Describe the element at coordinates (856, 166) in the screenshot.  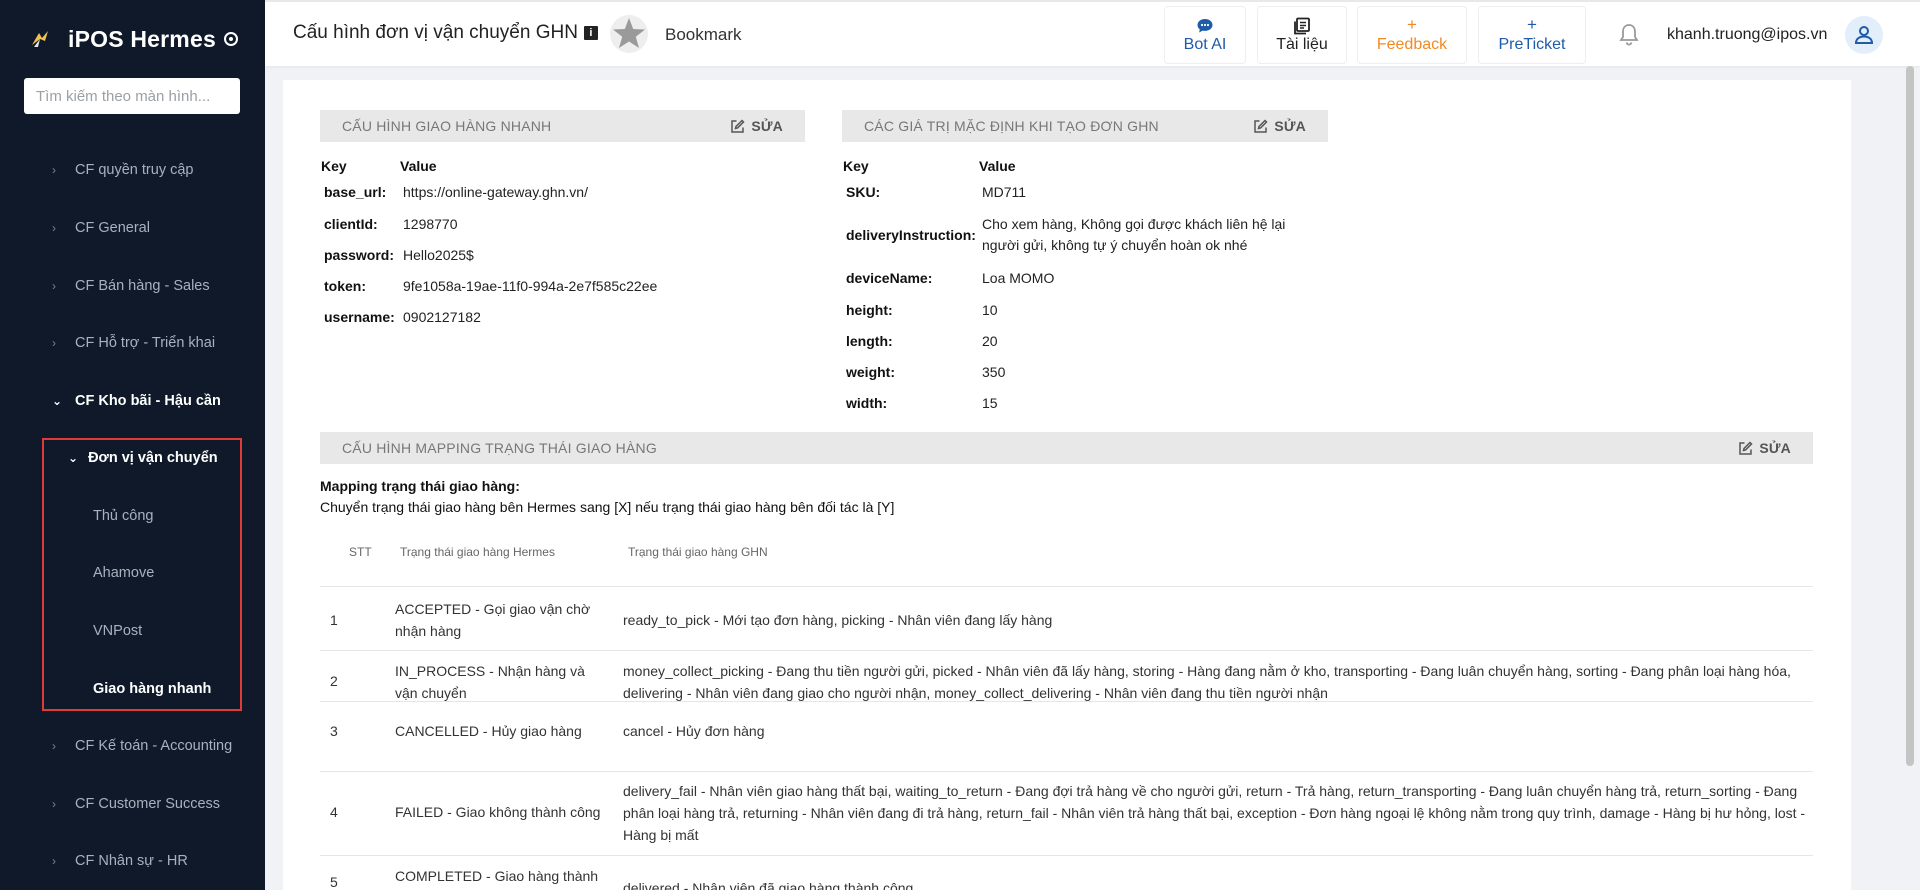
I see `key-header: Key` at that location.